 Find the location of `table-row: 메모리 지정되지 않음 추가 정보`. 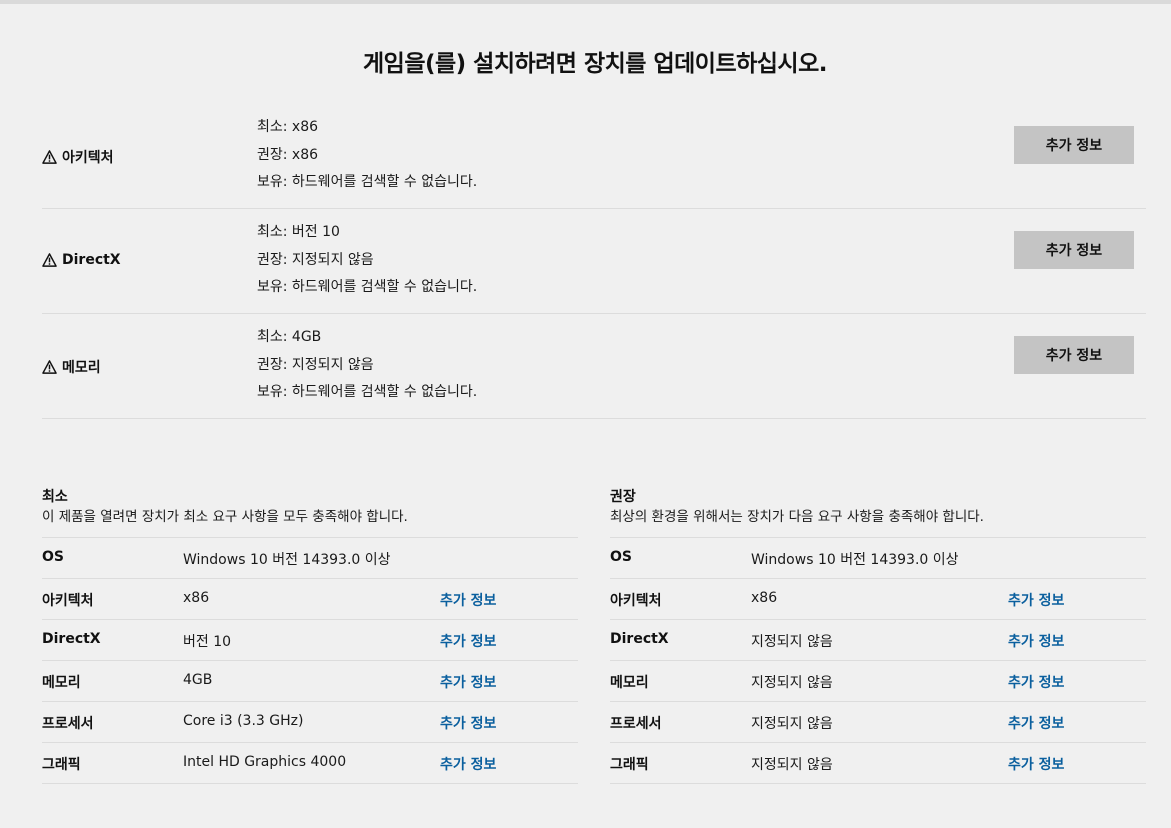

table-row: 메모리 지정되지 않음 추가 정보 is located at coordinates (878, 681).